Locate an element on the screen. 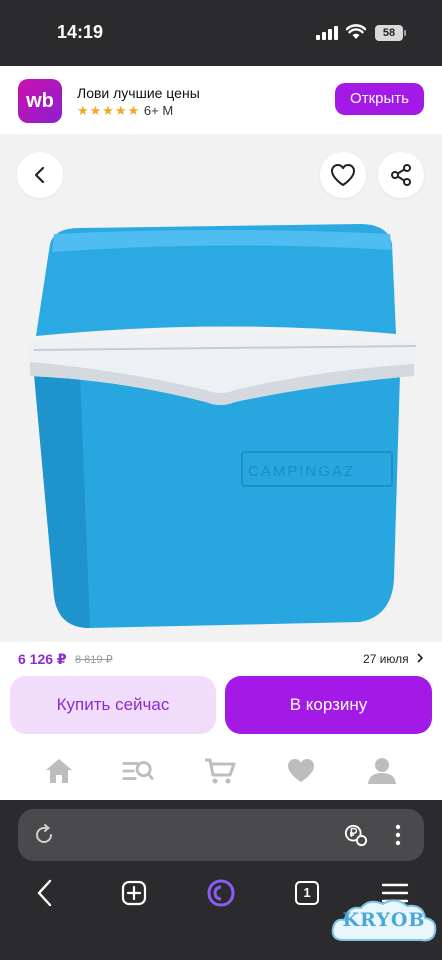 This screenshot has height=960, width=442. back-button is located at coordinates (40, 175).